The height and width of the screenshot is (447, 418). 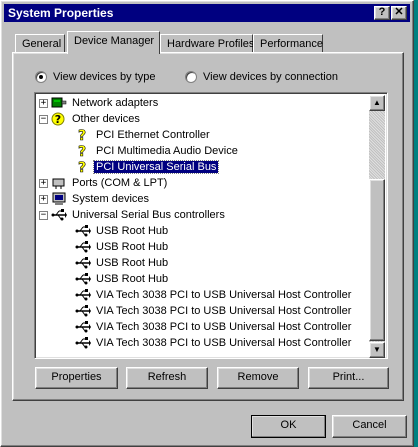 I want to click on close-button: ✕, so click(x=399, y=13).